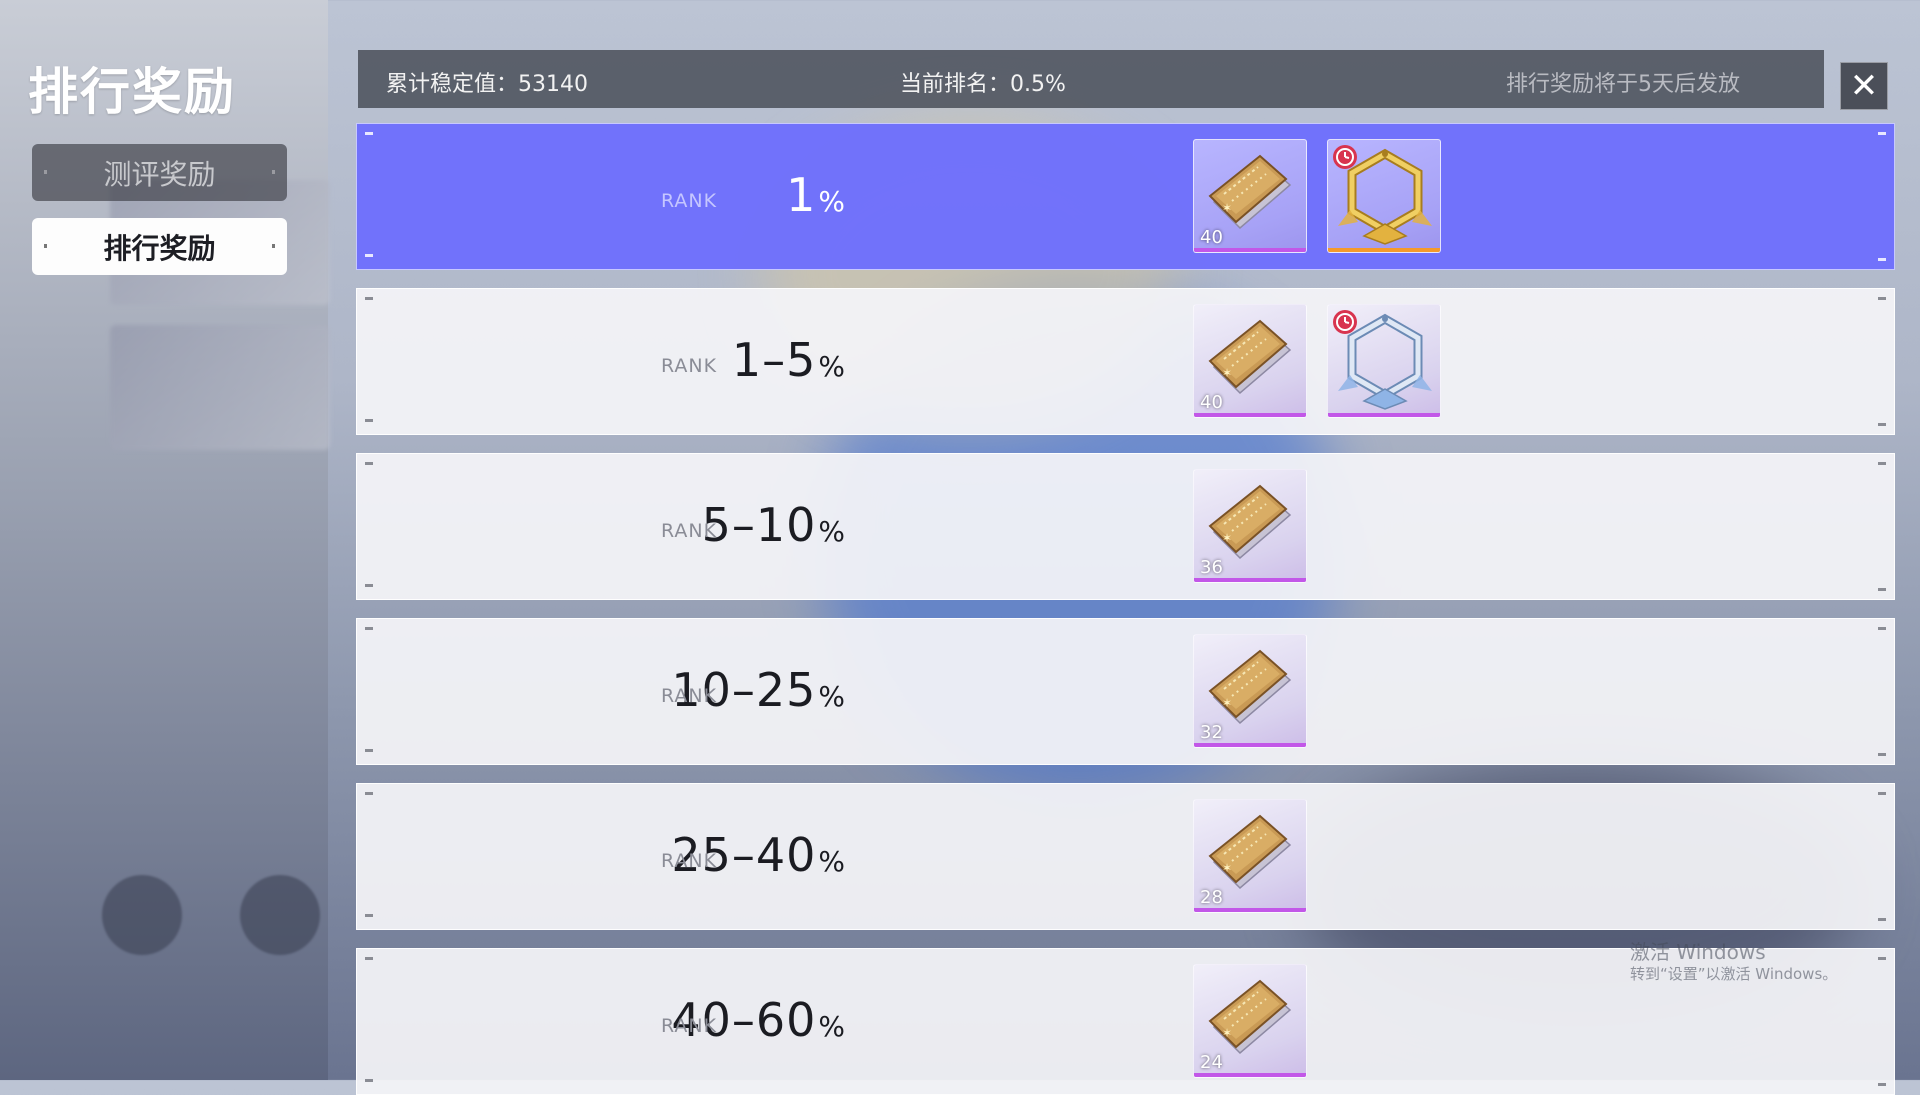 The width and height of the screenshot is (1920, 1095). What do you see at coordinates (1211, 897) in the screenshot?
I see `reward-quantity: 28` at bounding box center [1211, 897].